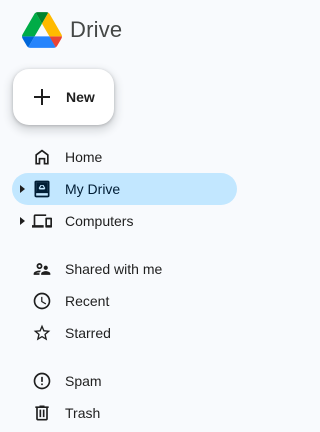 This screenshot has width=320, height=432. Describe the element at coordinates (63, 97) in the screenshot. I see `new-button: New` at that location.